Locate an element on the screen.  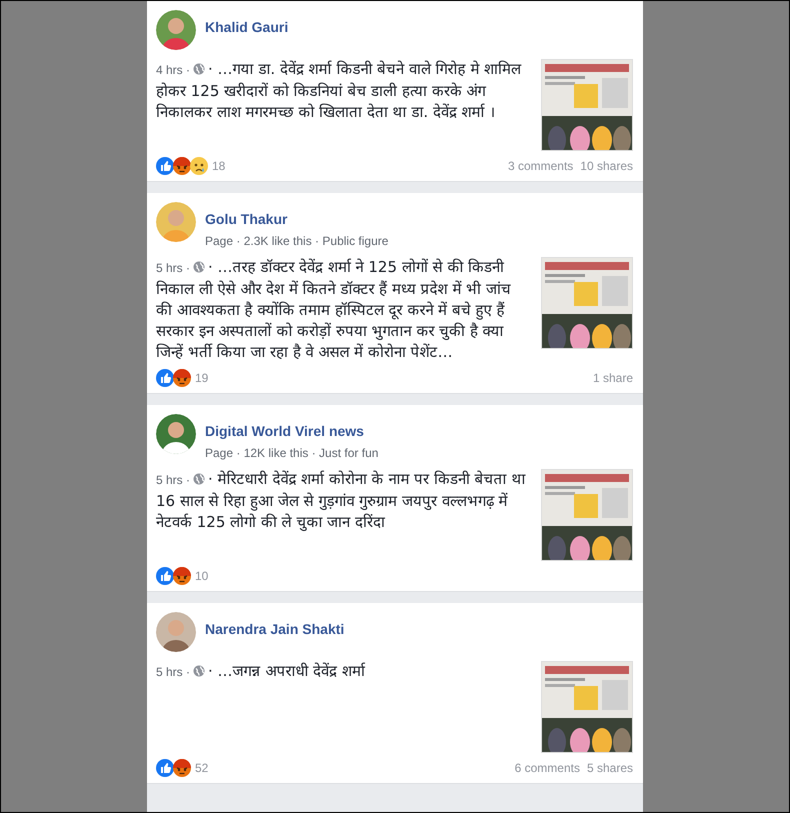
post-stat: 10 shares is located at coordinates (606, 166).